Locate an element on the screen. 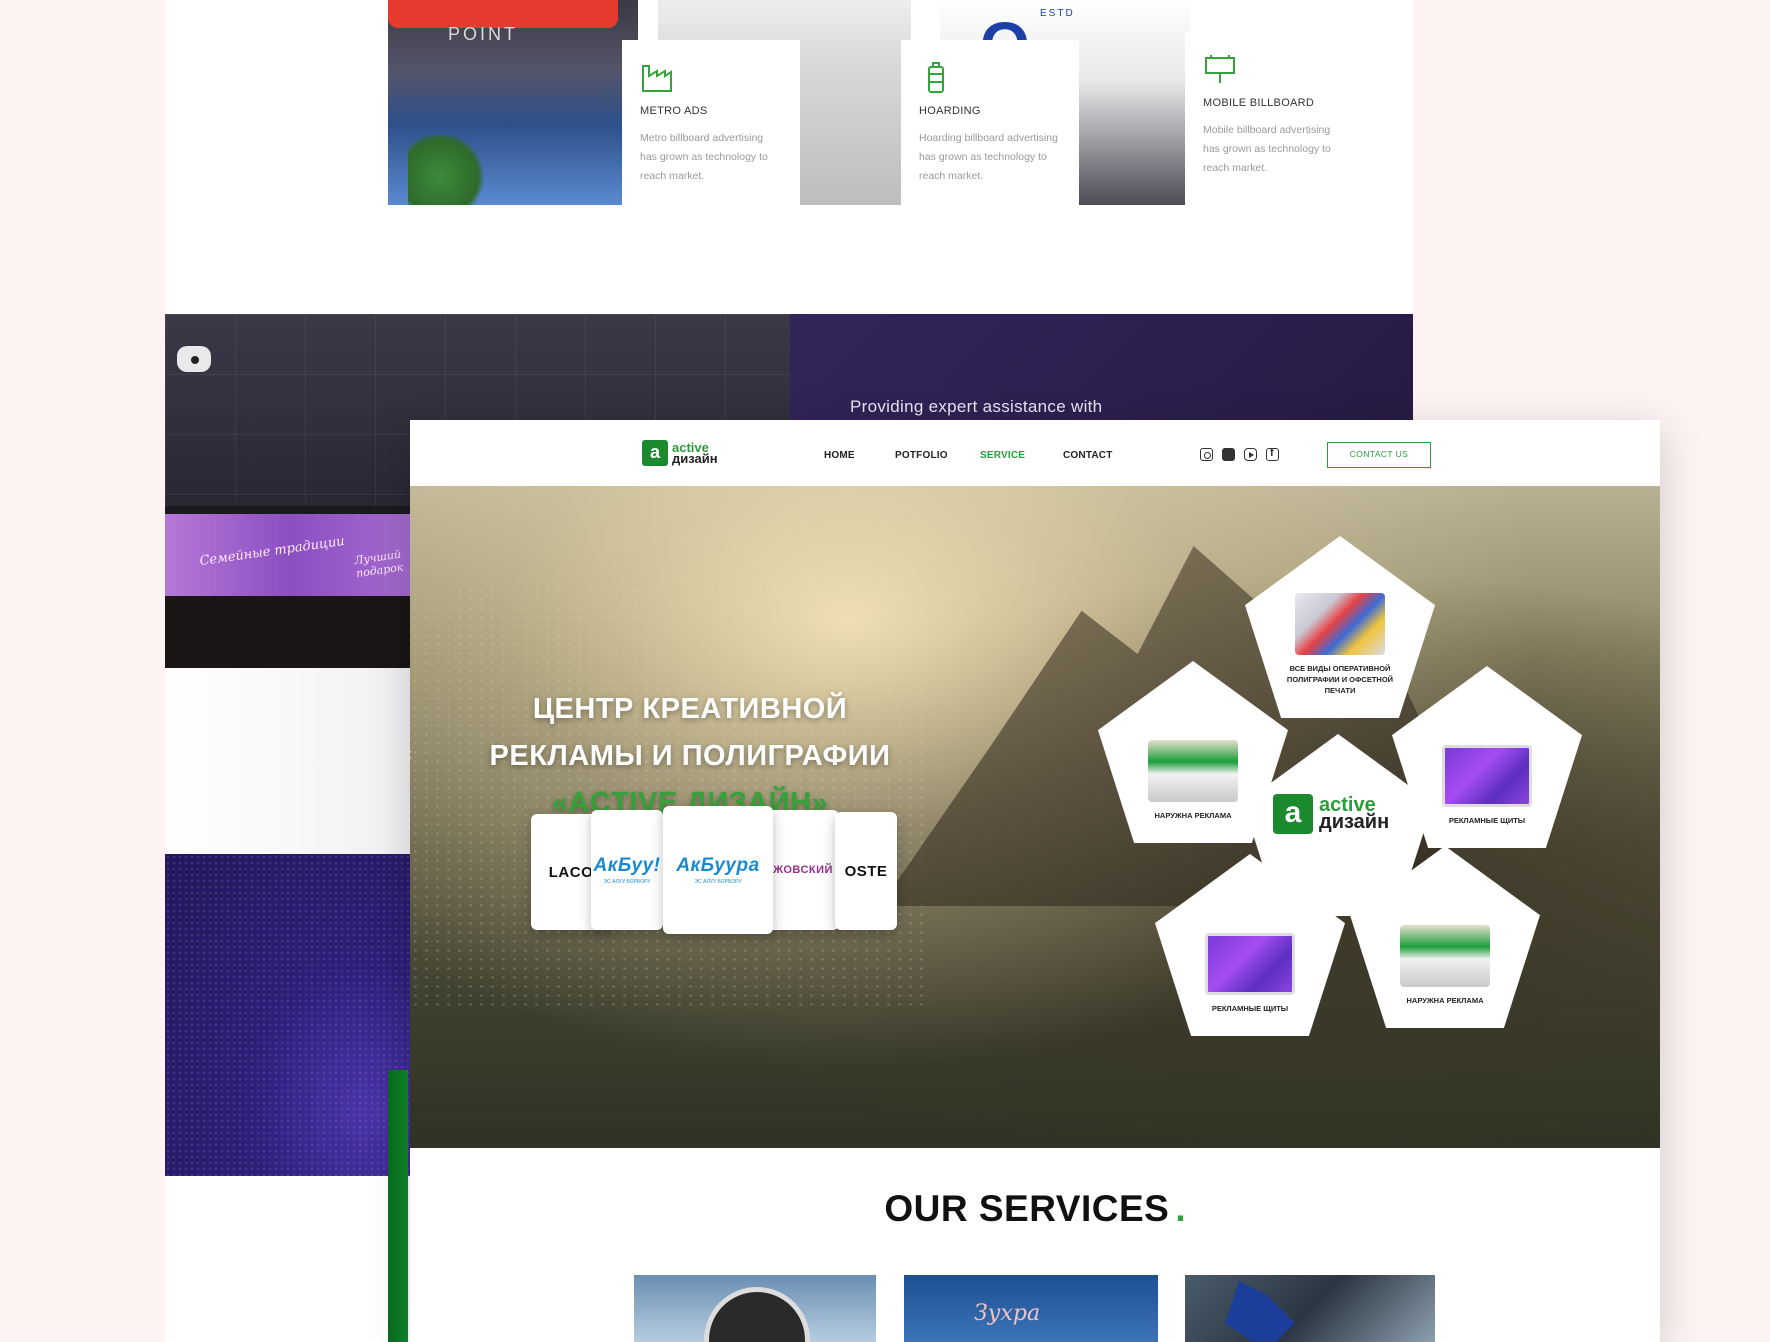 The width and height of the screenshot is (1770, 1342). service-thumbnail-sign: Зухра is located at coordinates (1031, 1308).